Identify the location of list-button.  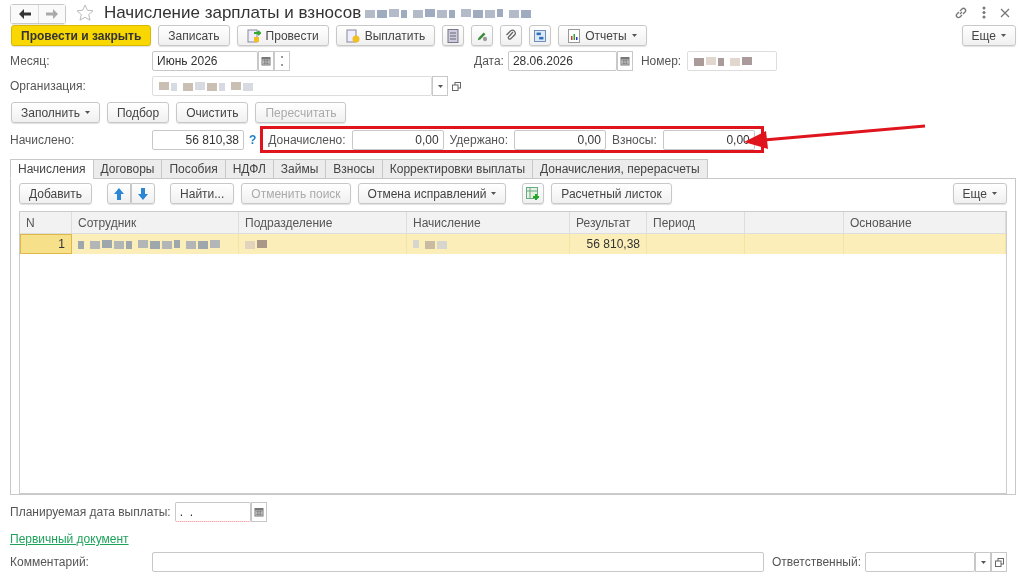
(453, 35).